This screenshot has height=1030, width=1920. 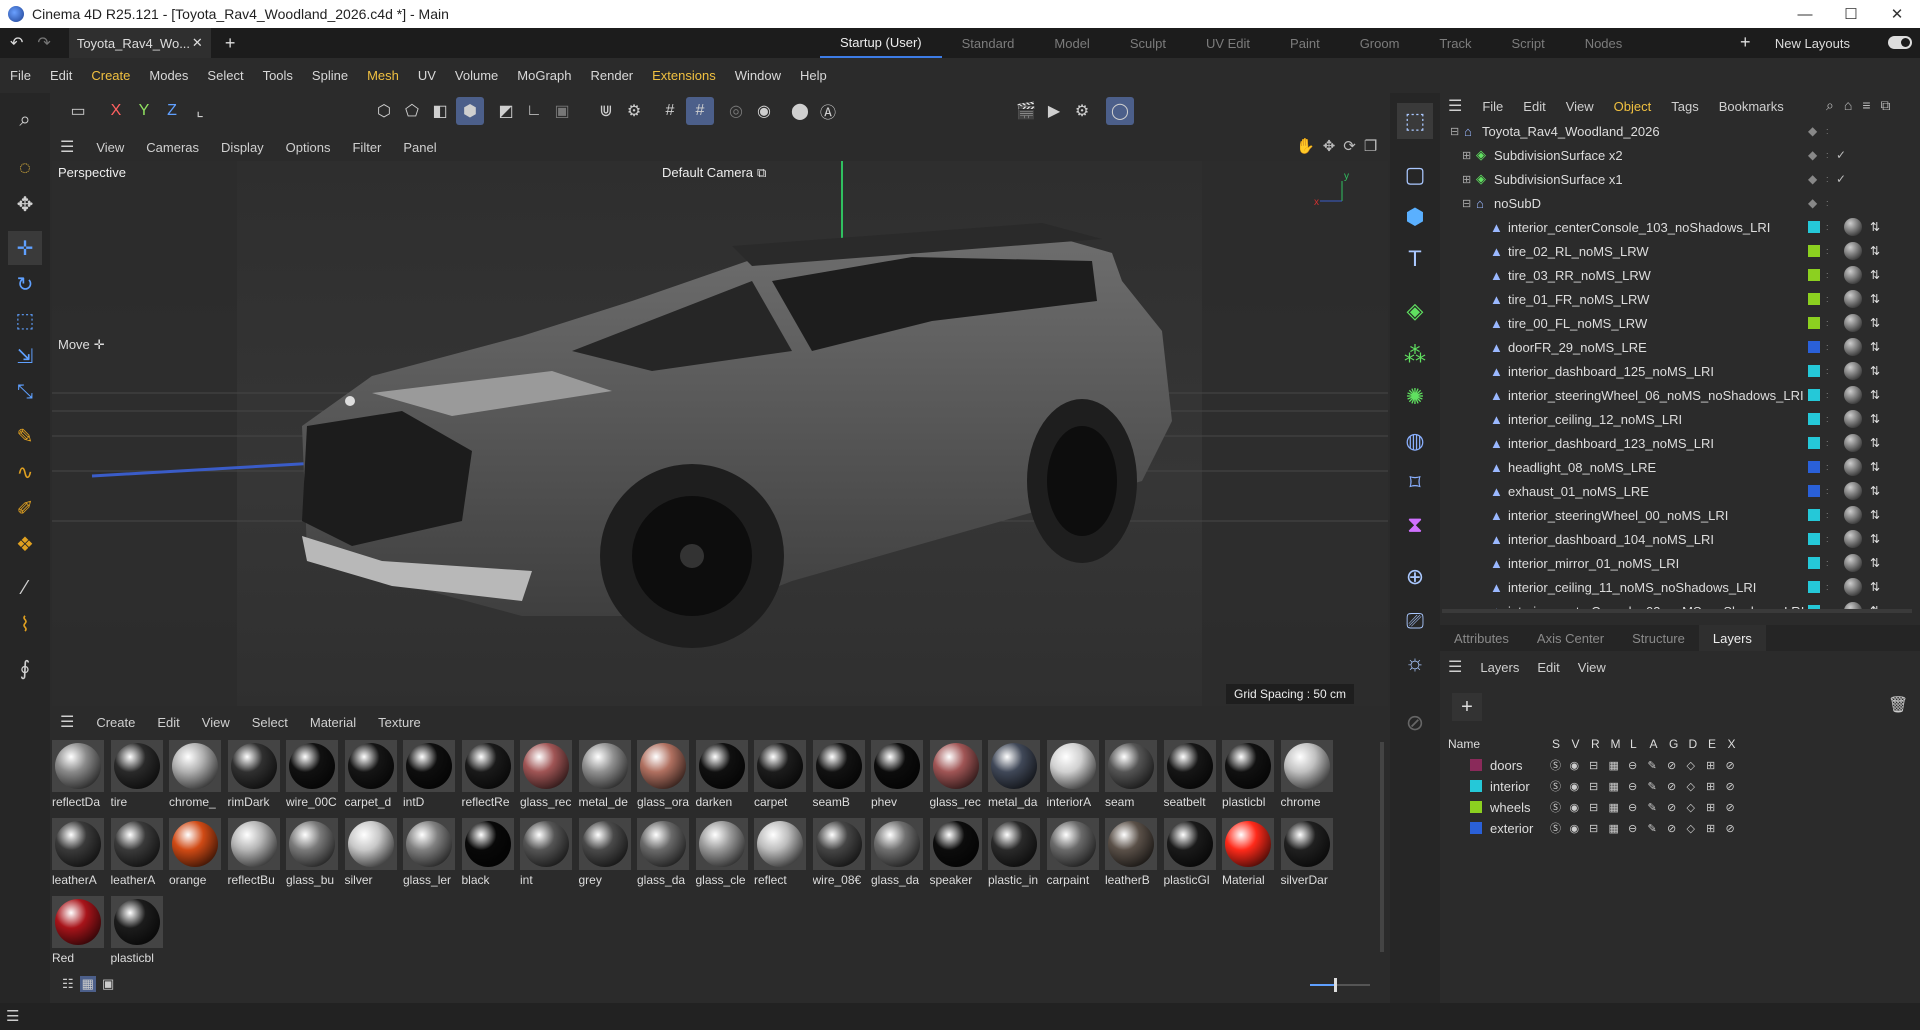 I want to click on object-menu-view: View, so click(x=1580, y=106).